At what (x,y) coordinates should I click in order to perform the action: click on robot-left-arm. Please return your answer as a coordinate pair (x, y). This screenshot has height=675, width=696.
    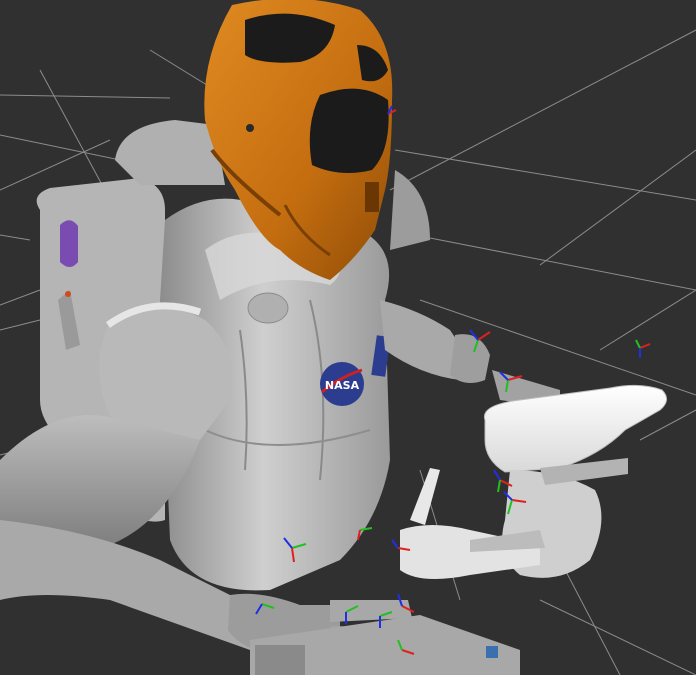
    Looking at the image, I should click on (470, 354).